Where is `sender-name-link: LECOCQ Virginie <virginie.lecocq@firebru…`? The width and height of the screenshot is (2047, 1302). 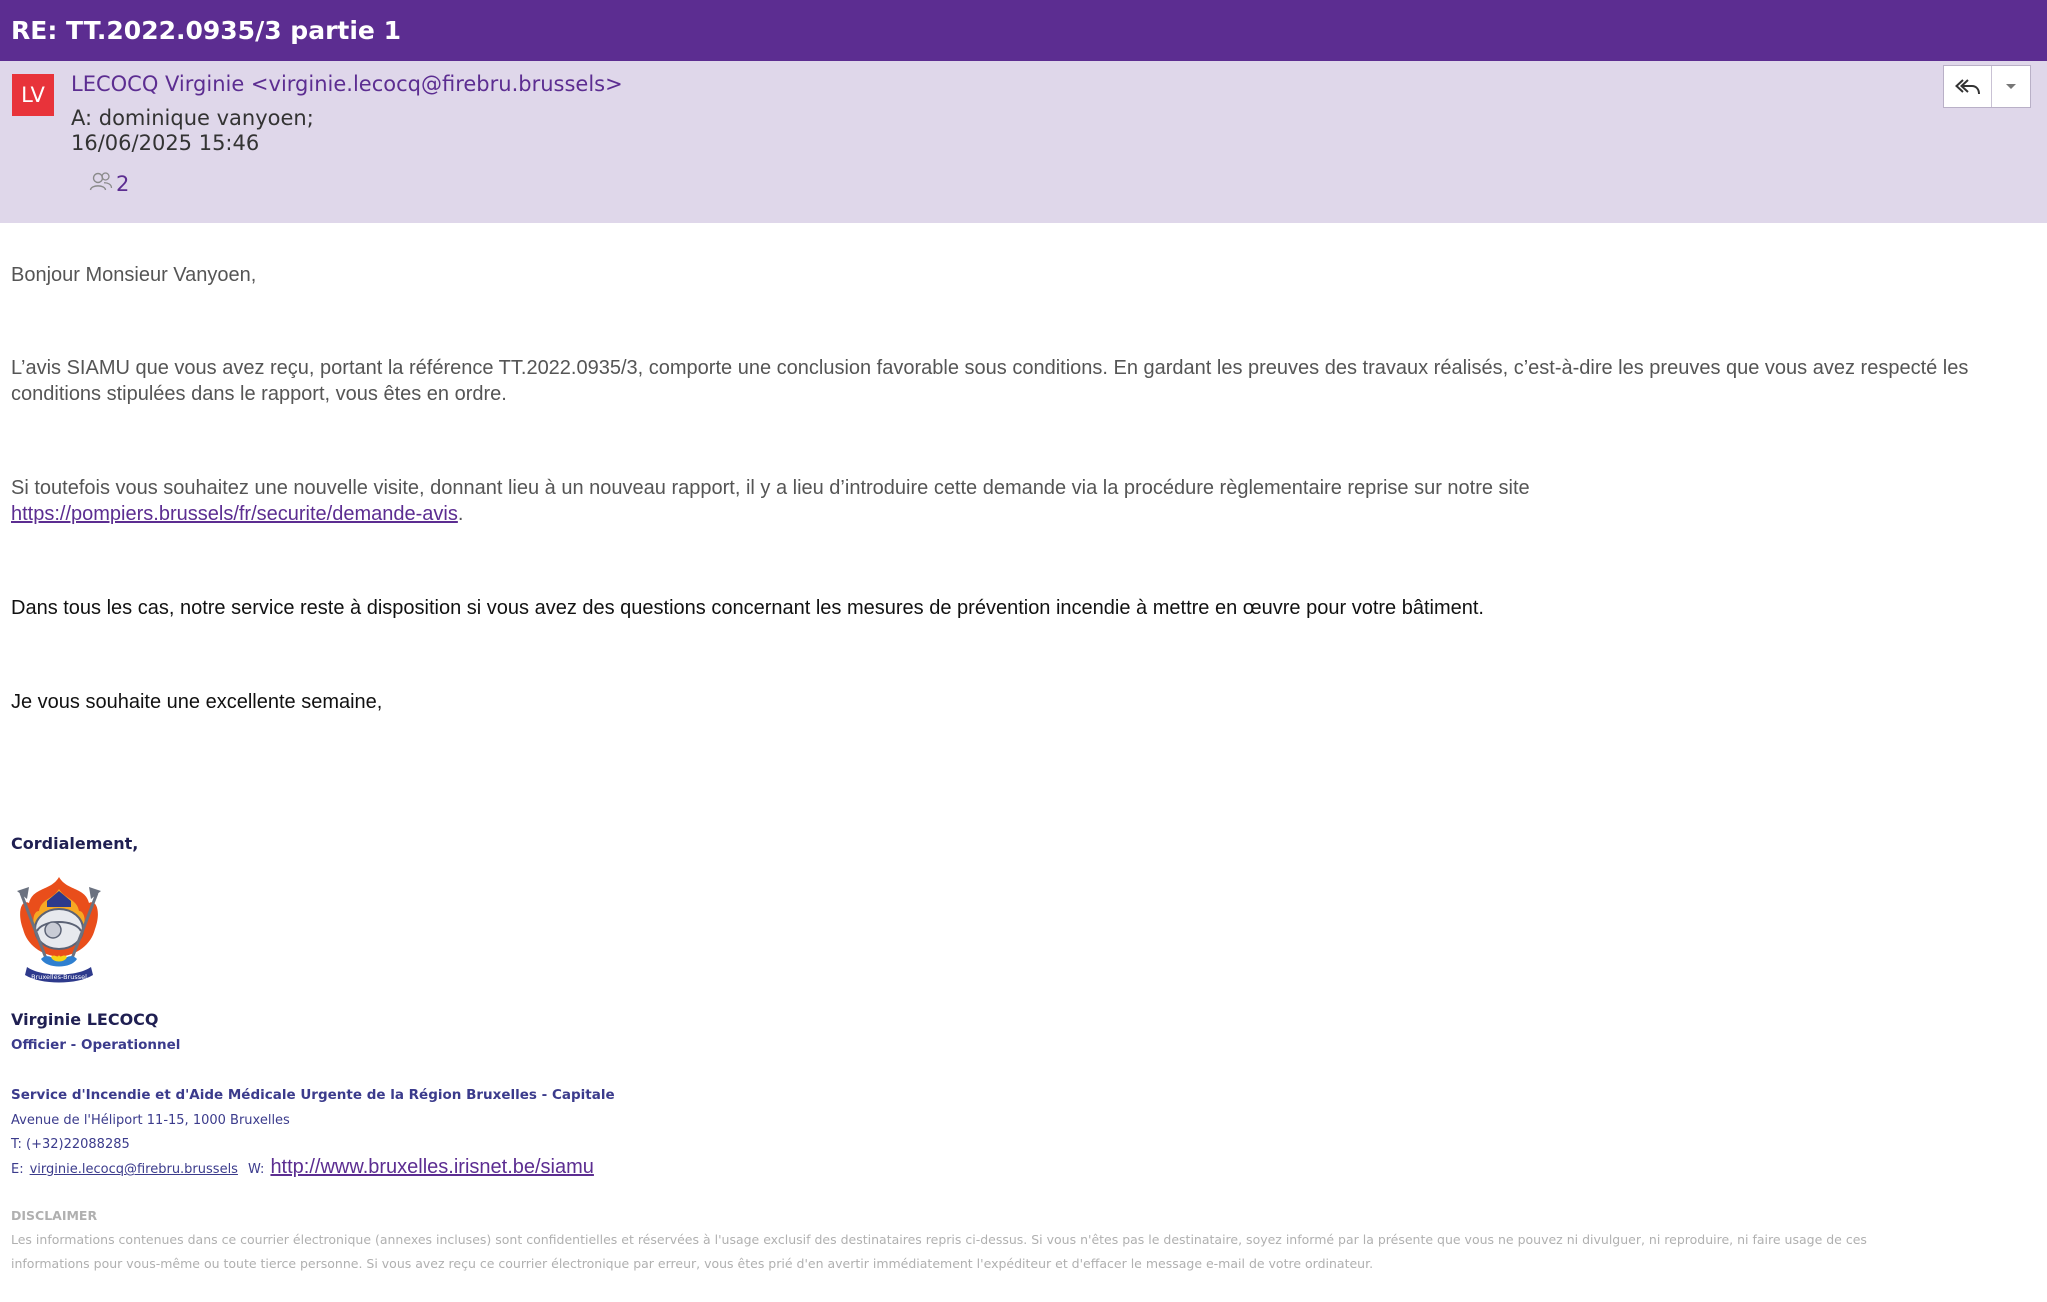
sender-name-link: LECOCQ Virginie <virginie.lecocq@firebru… is located at coordinates (347, 84).